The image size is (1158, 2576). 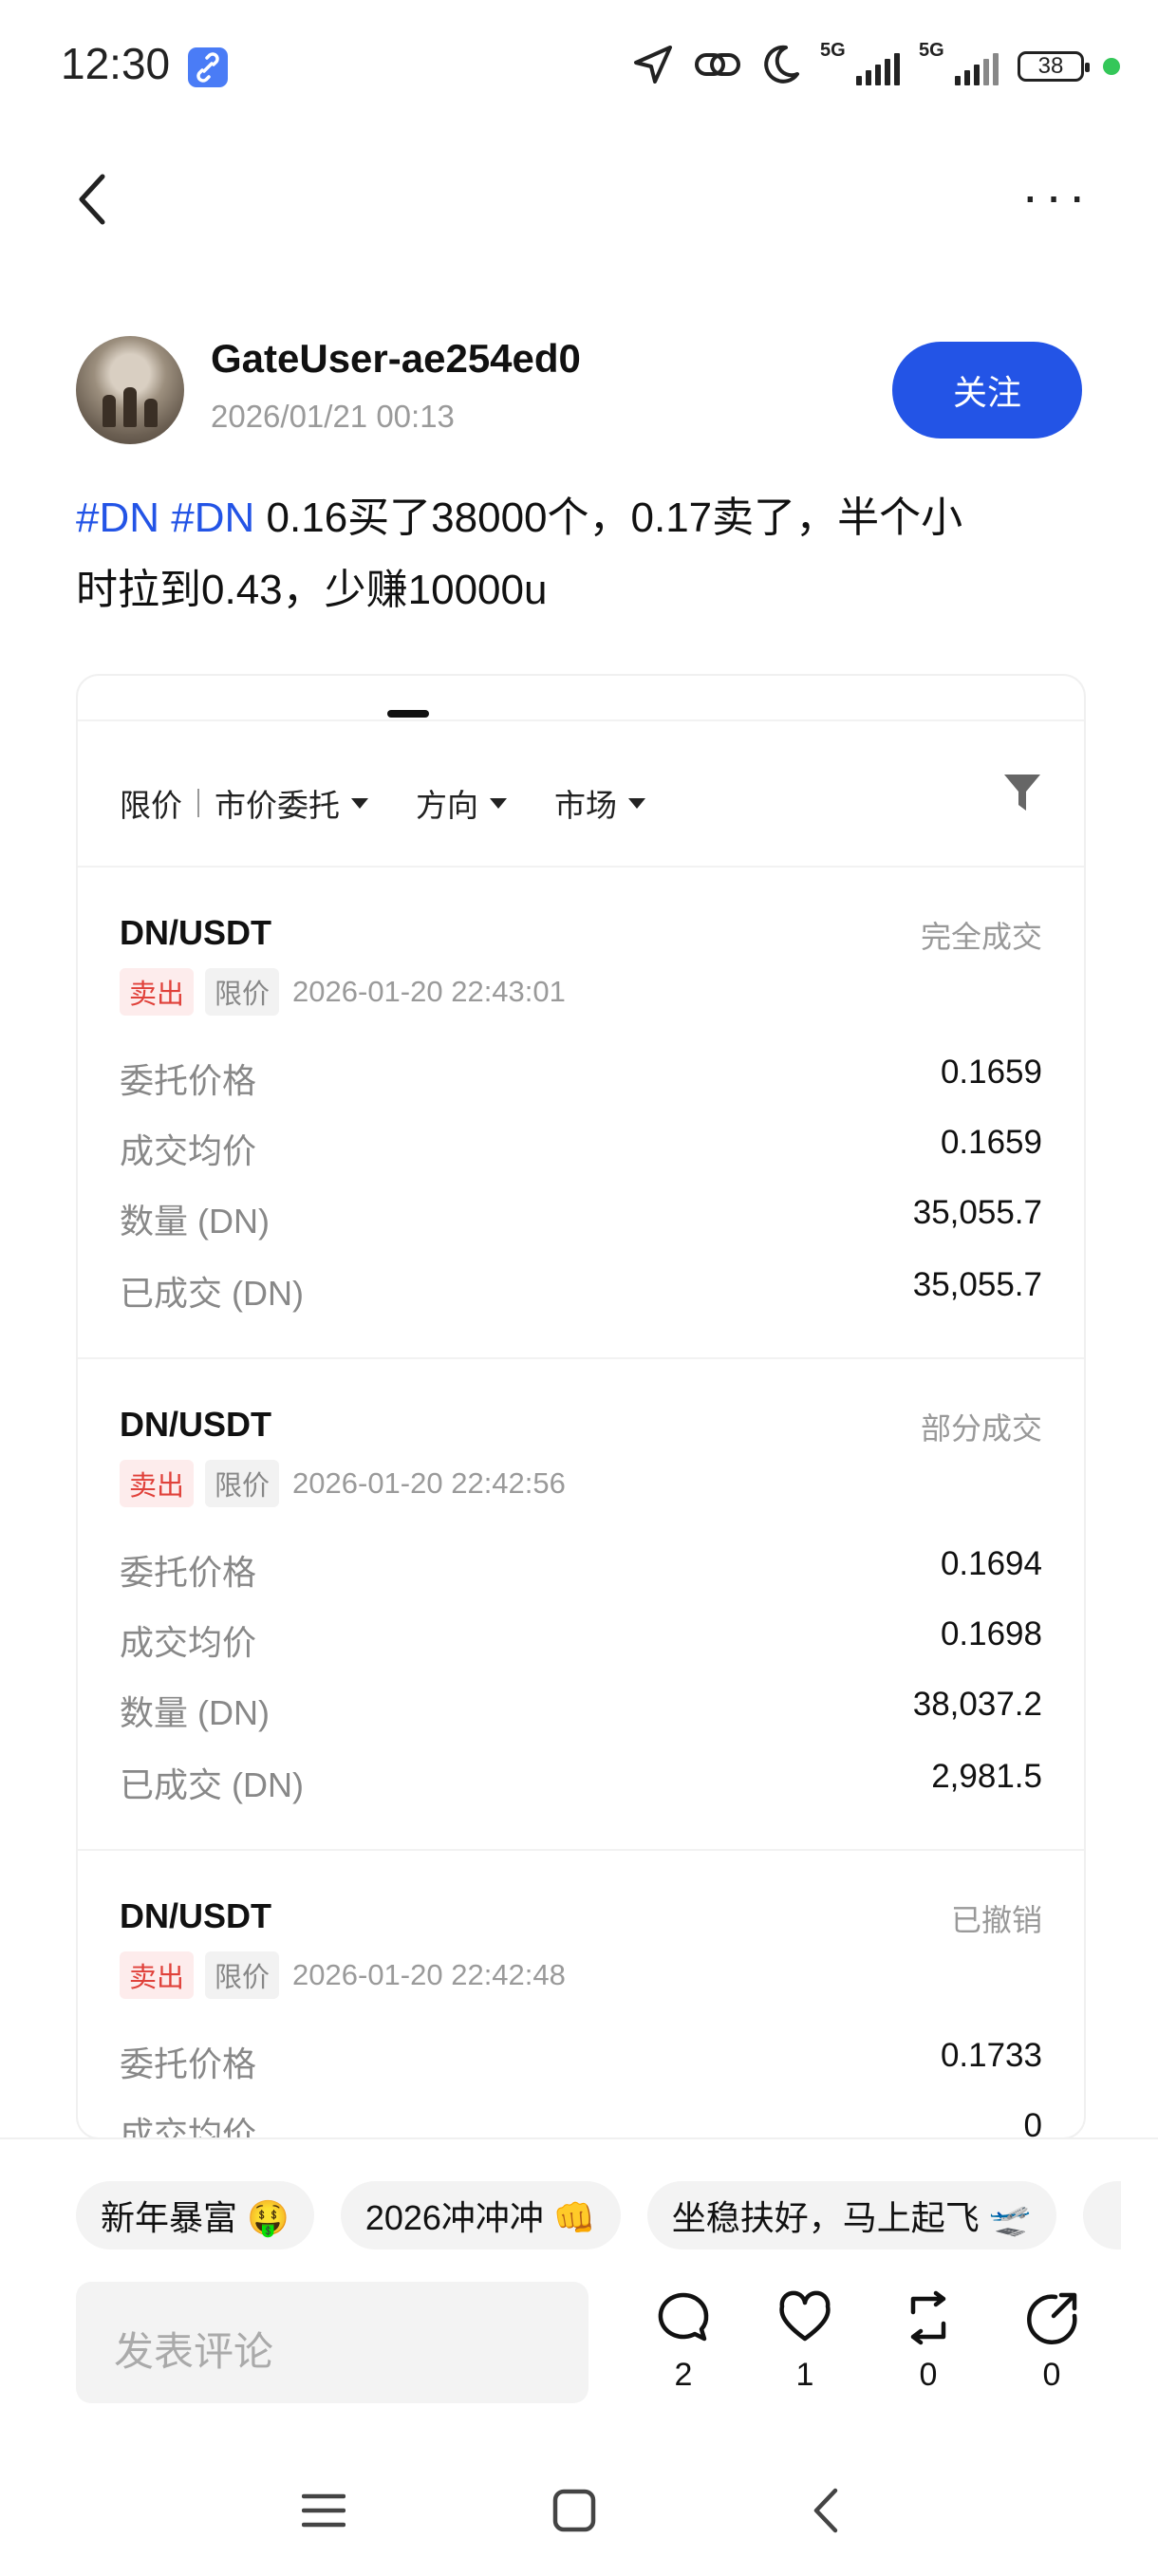 I want to click on moon-icon, so click(x=781, y=67).